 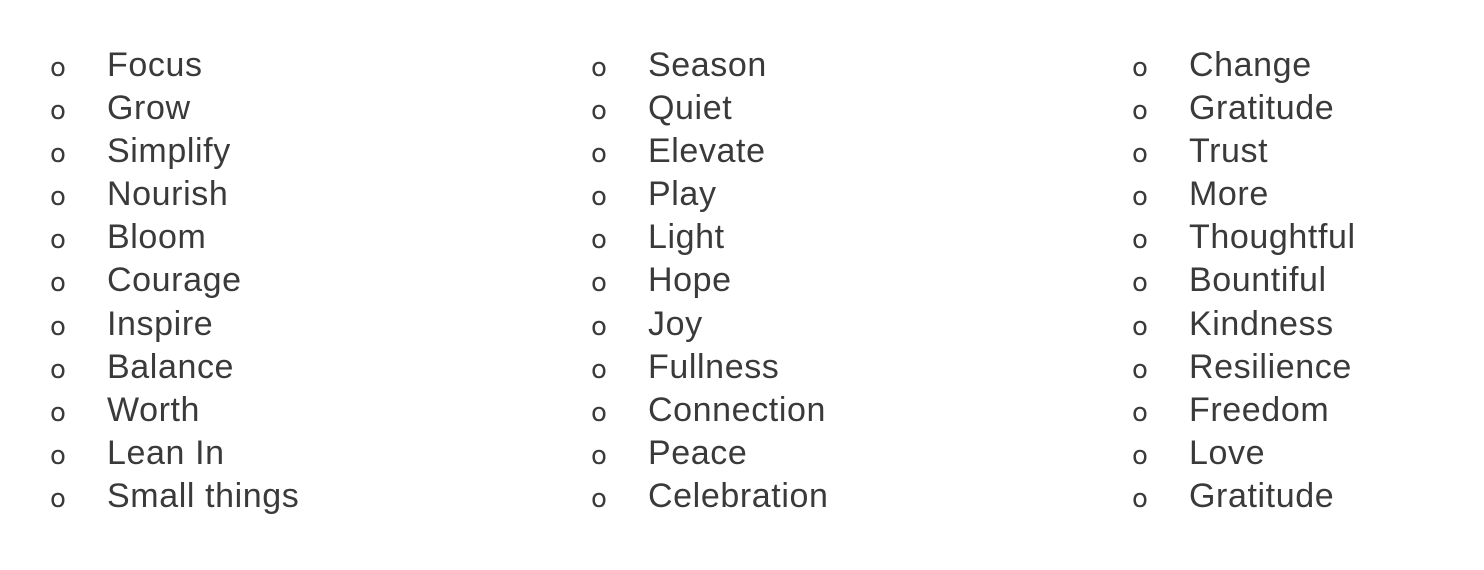 I want to click on list-item-label: Courage, so click(x=174, y=280).